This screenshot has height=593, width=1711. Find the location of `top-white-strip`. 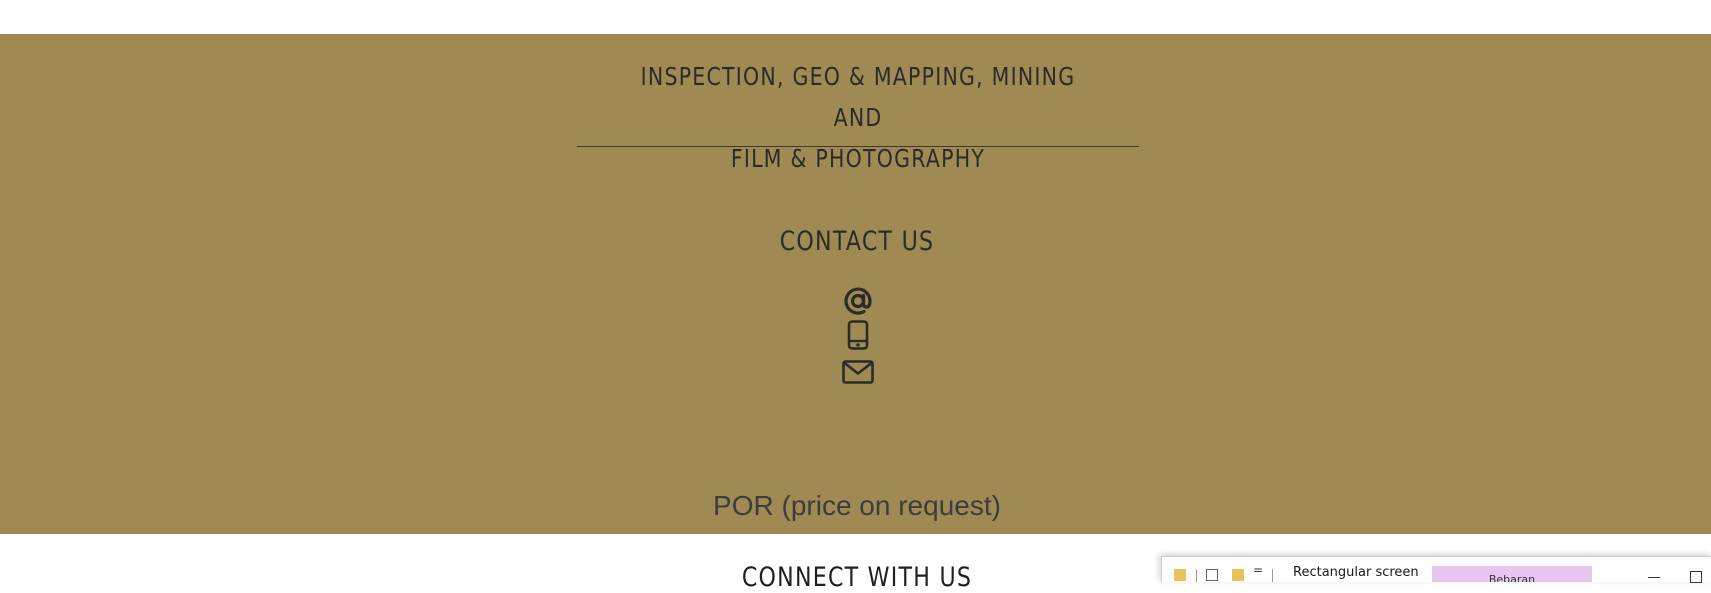

top-white-strip is located at coordinates (855, 17).